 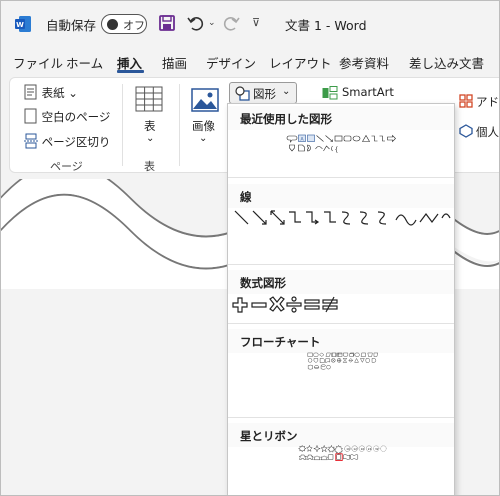 What do you see at coordinates (246, 197) in the screenshot?
I see `lines-title: 線` at bounding box center [246, 197].